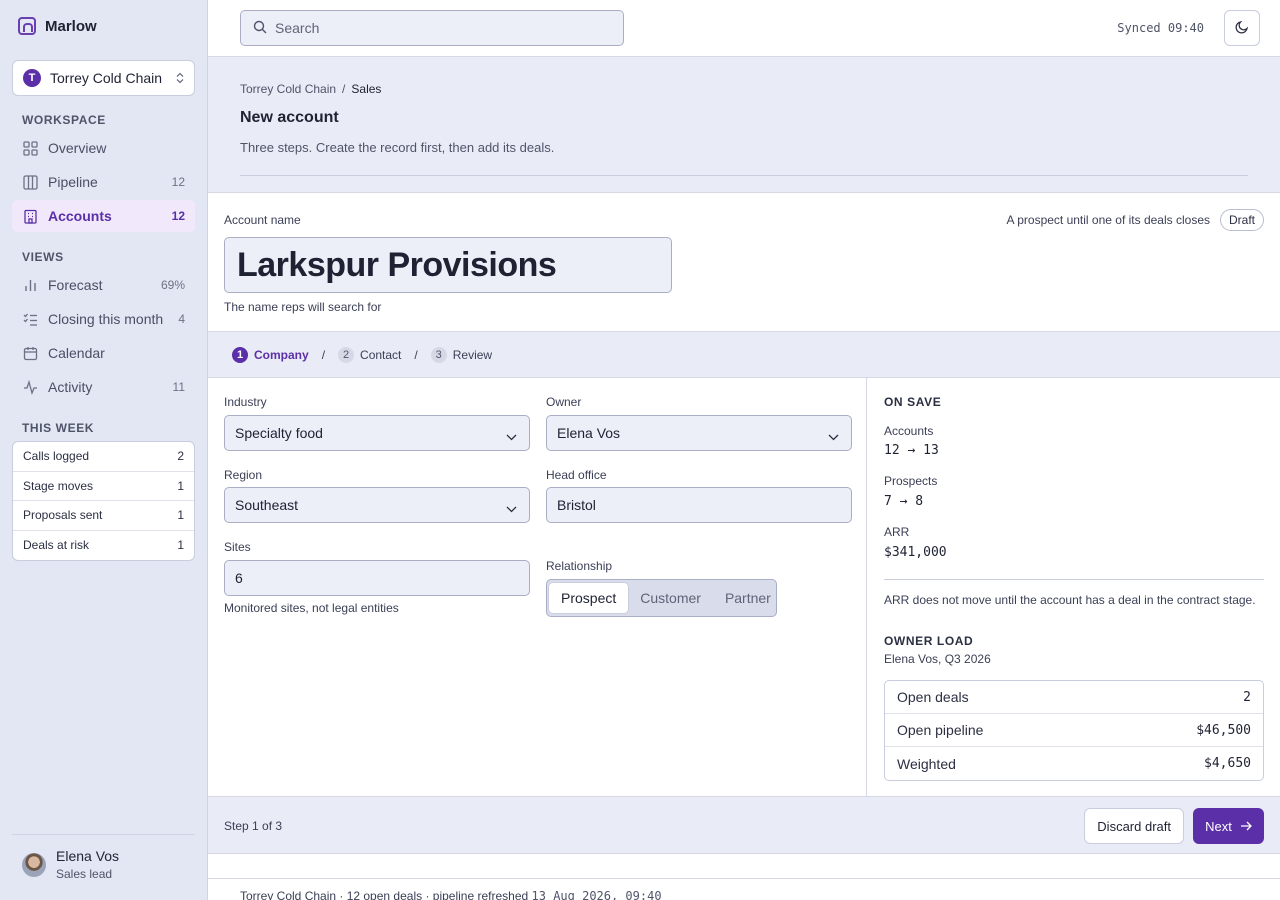 The height and width of the screenshot is (900, 1280). I want to click on views-section-title: VIEWS, so click(43, 257).